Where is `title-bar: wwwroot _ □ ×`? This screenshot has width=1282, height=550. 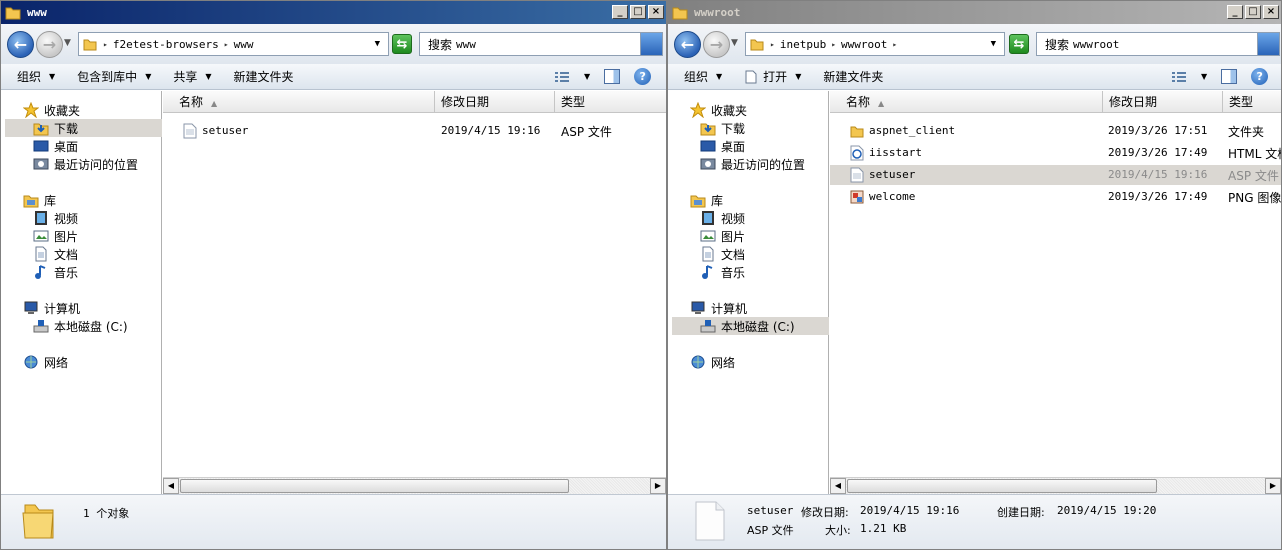
title-bar: wwwroot _ □ × is located at coordinates (974, 12).